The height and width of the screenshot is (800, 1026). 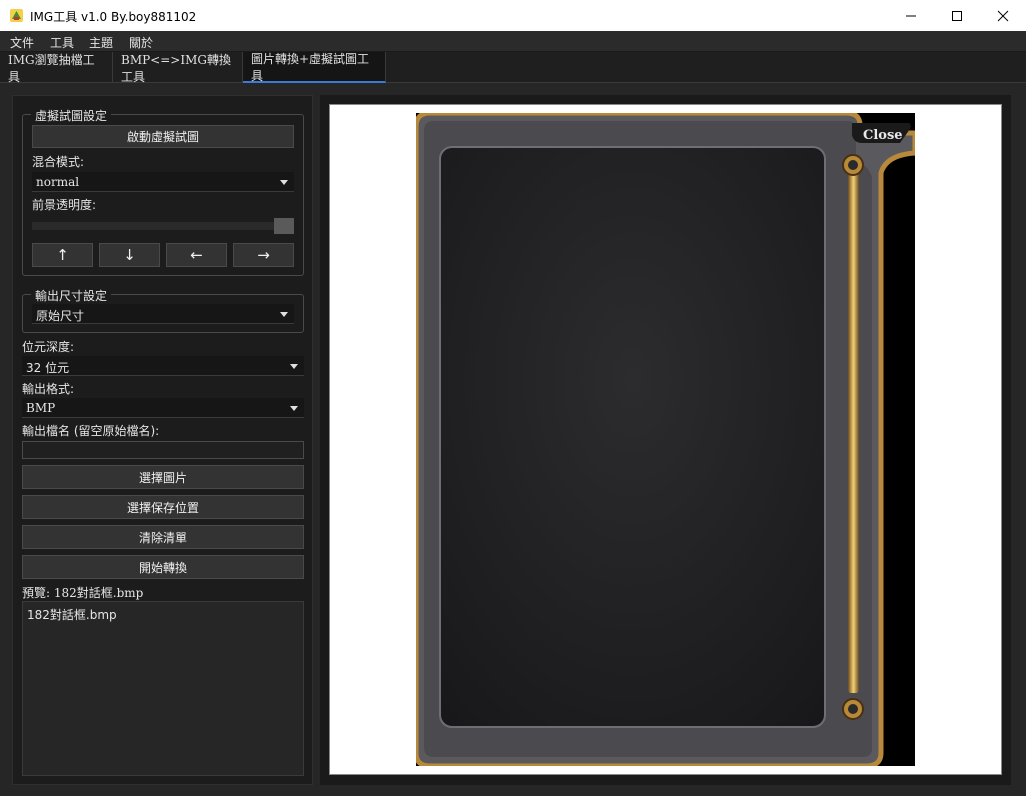 I want to click on preview-label: 預覽: 182對話框.bmp, so click(x=83, y=593).